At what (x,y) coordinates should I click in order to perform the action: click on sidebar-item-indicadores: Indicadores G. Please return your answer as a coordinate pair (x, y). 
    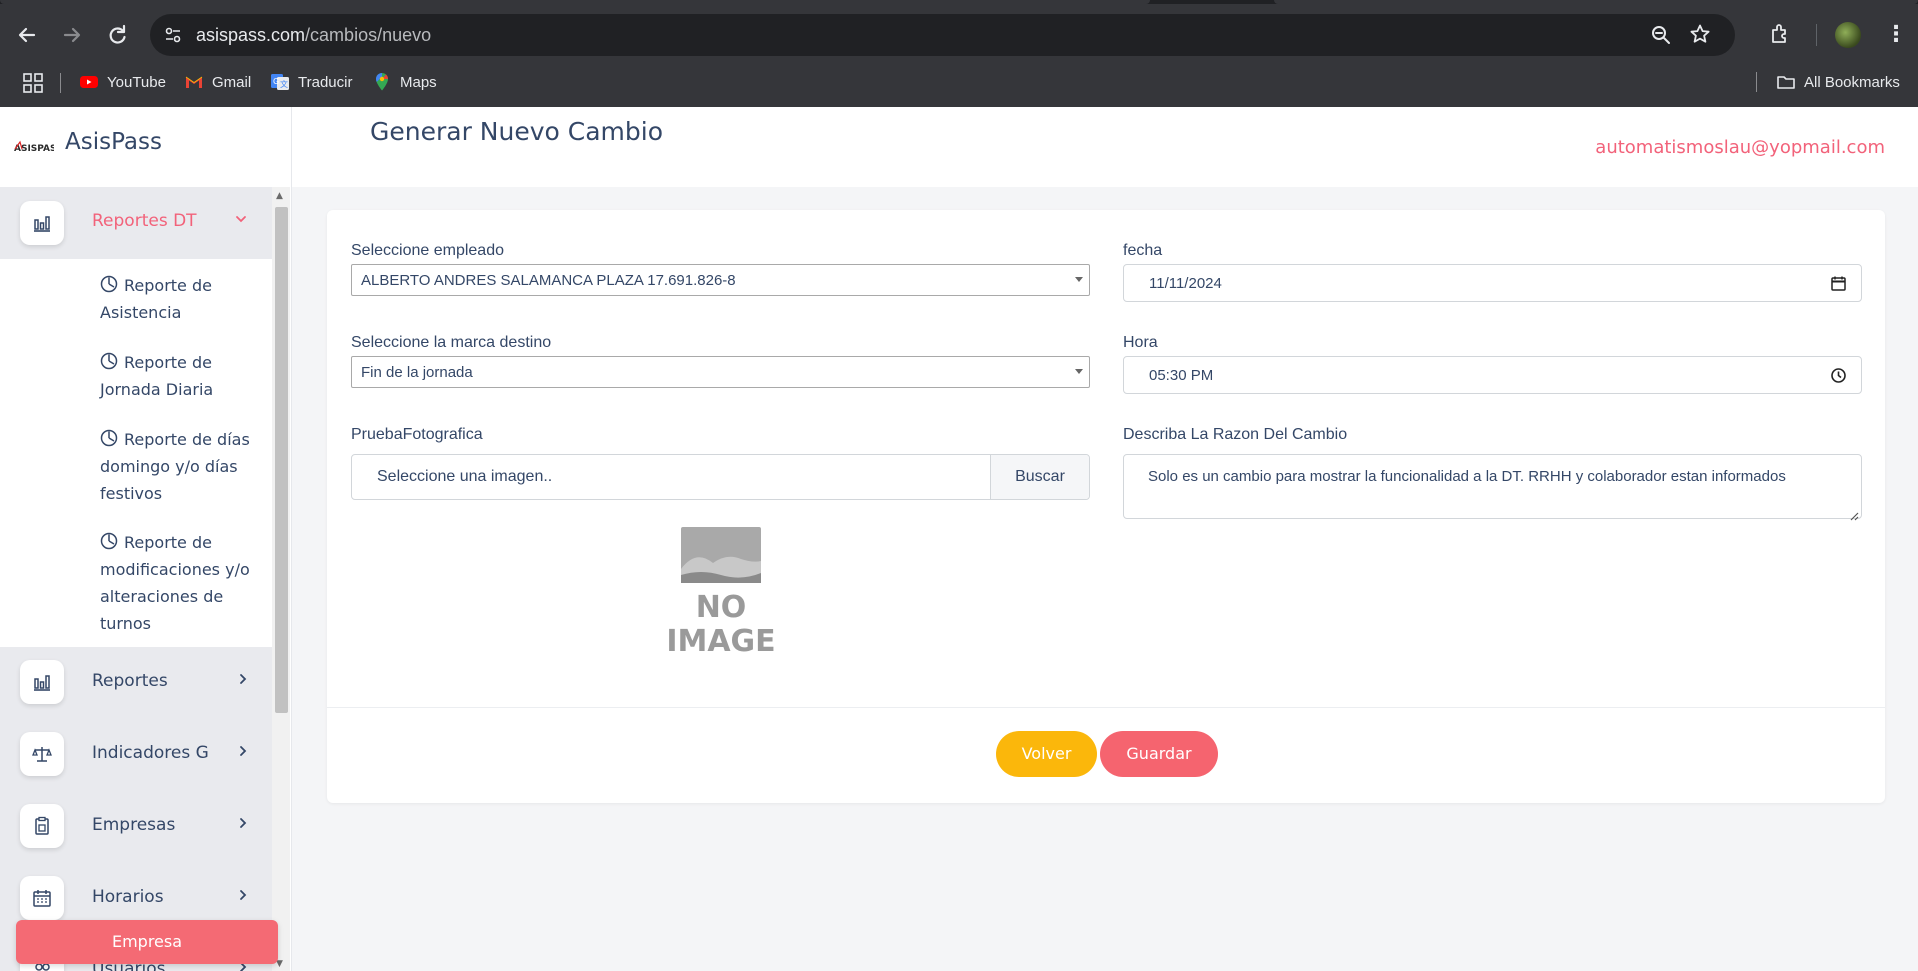
    Looking at the image, I should click on (136, 755).